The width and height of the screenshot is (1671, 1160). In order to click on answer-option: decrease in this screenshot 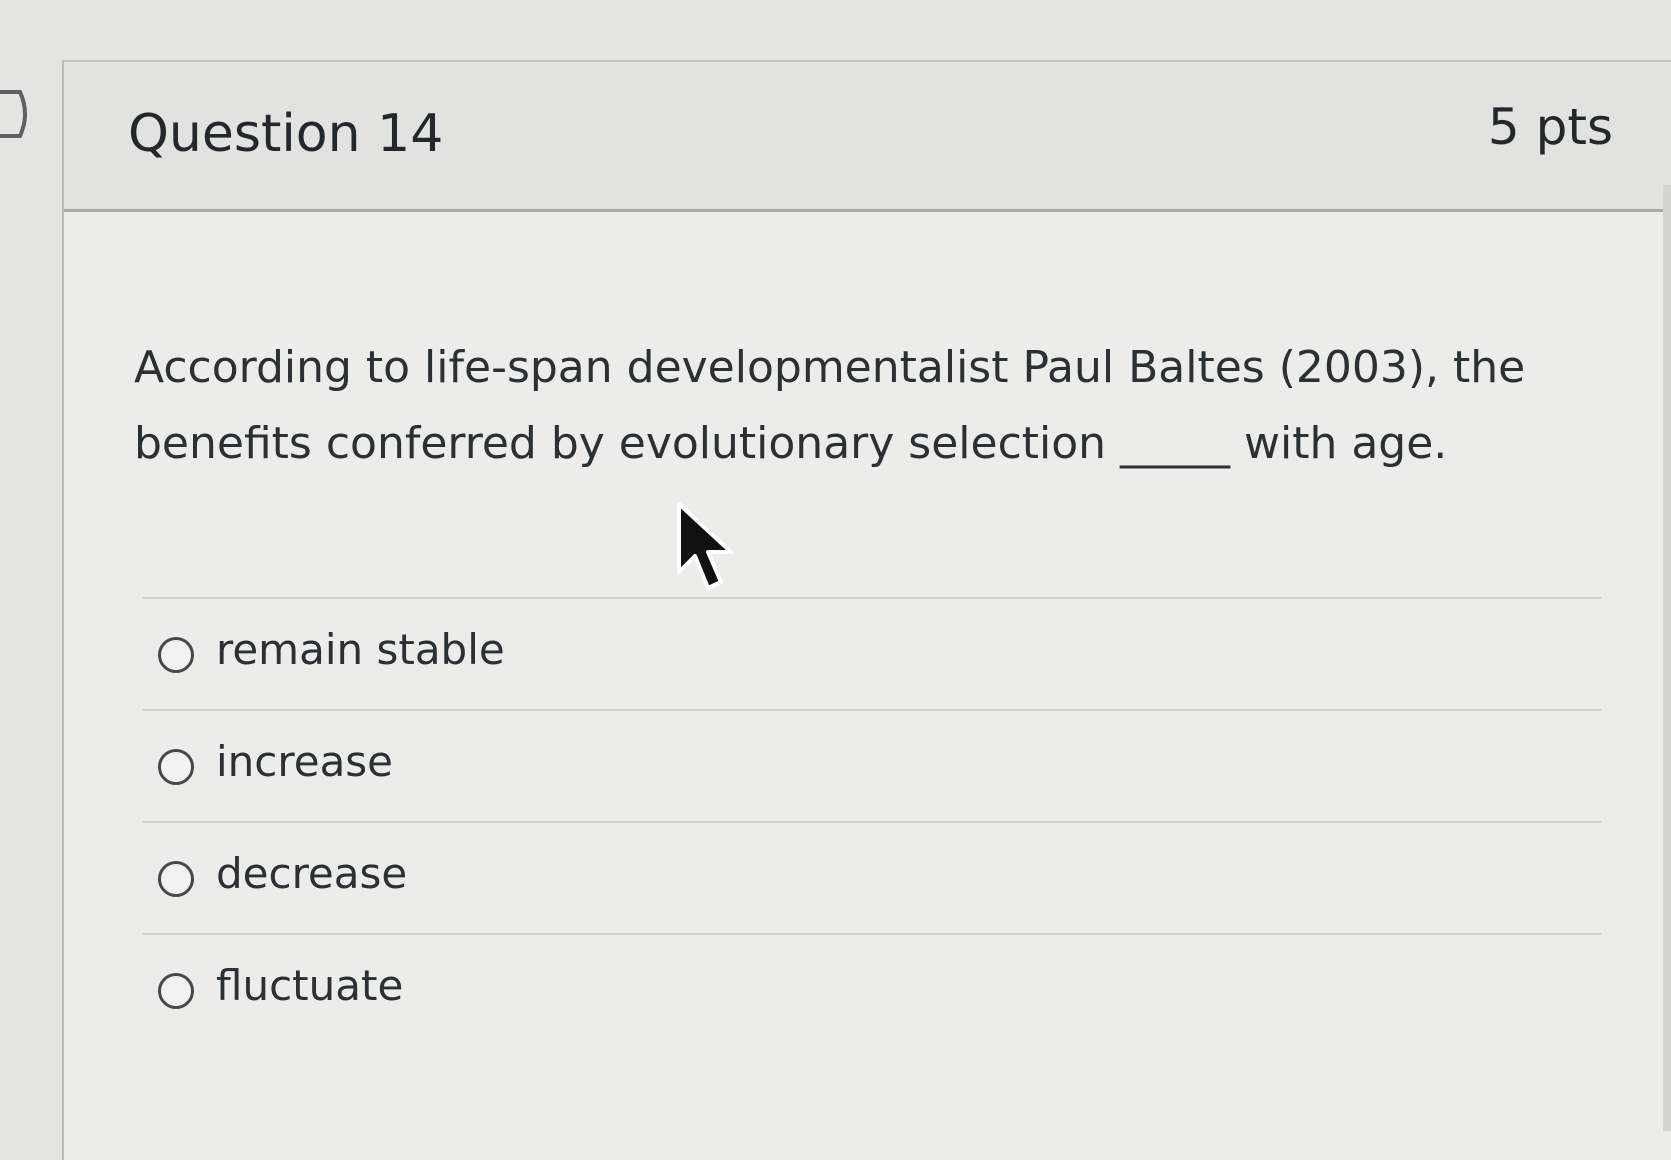, I will do `click(872, 877)`.